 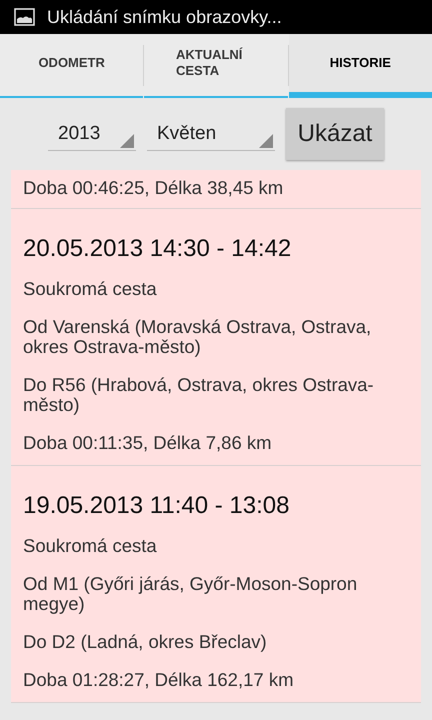 I want to click on image-icon, so click(x=24, y=17).